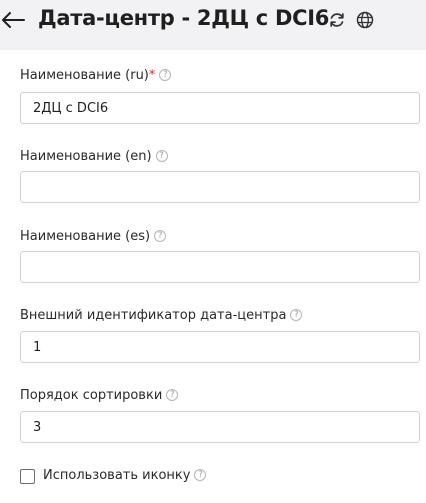 The height and width of the screenshot is (503, 426). I want to click on name-en-input, so click(220, 187).